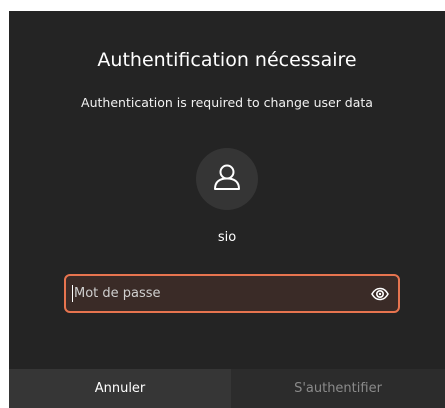  I want to click on password-input, so click(214, 293).